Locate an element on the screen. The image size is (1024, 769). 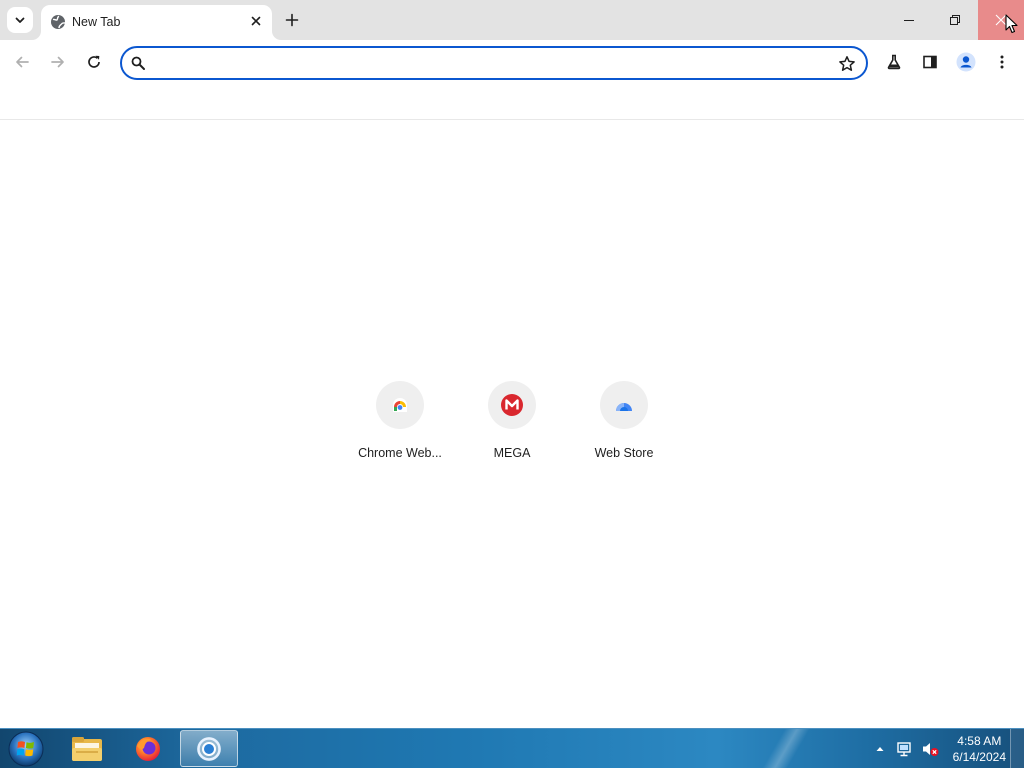
show-hidden-icons-button is located at coordinates (880, 749).